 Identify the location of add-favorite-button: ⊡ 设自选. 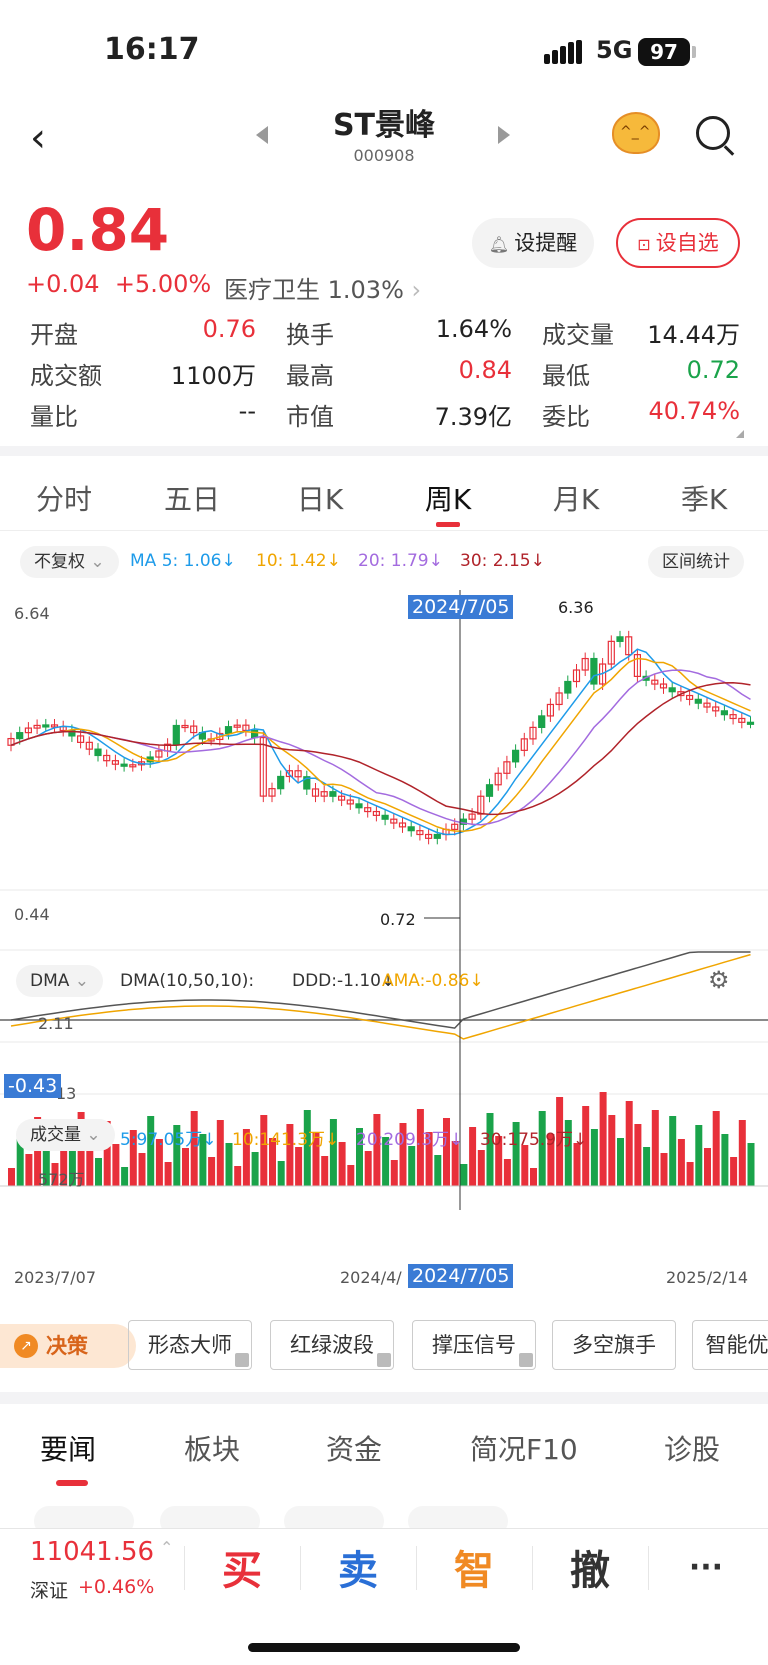
(678, 243).